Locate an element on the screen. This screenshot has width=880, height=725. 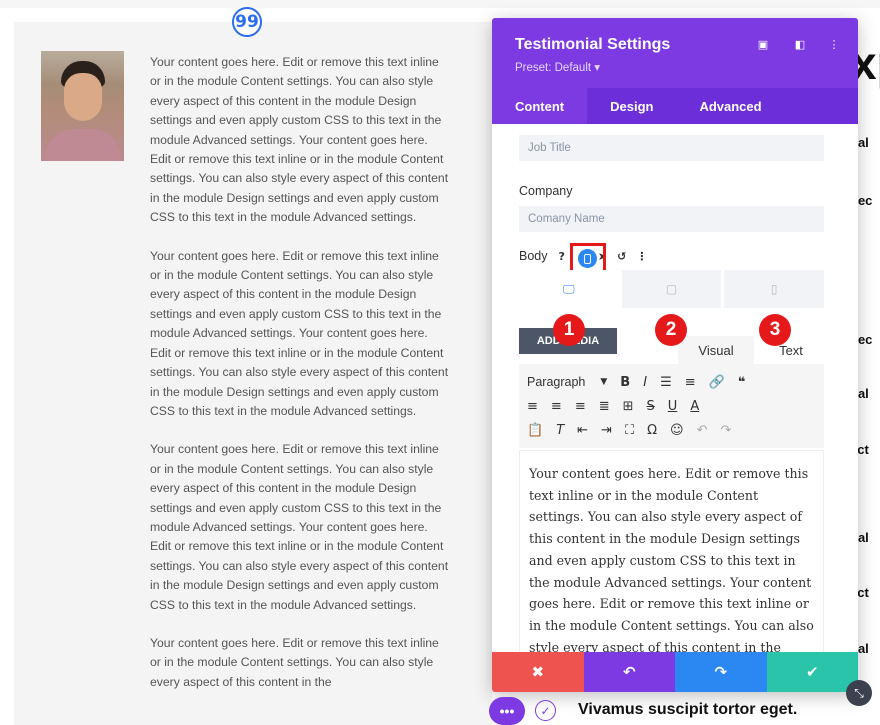
toolbar-row: Paragraph ▼ B I ☰ ≡ 🔗 ❝ is located at coordinates (671, 382).